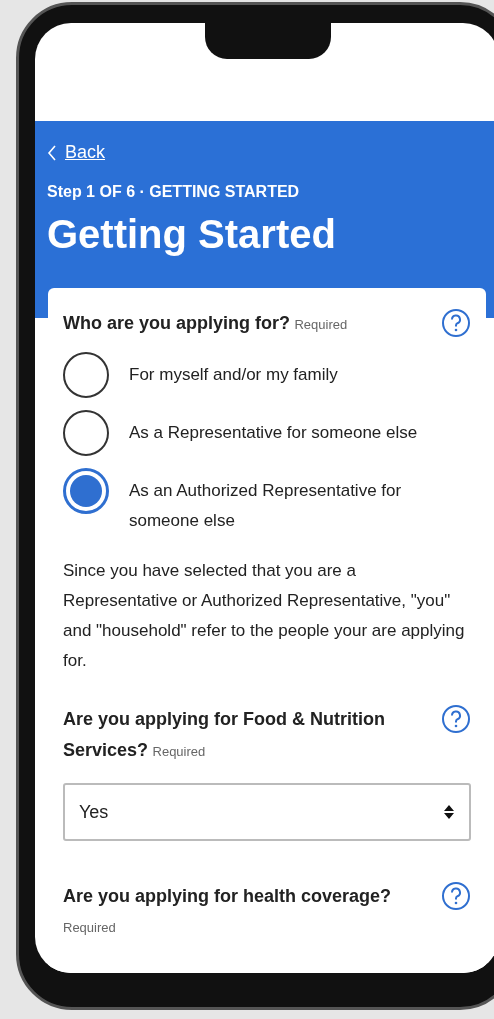 This screenshot has width=494, height=1019. Describe the element at coordinates (264, 616) in the screenshot. I see `info-text: Since you have selected that you are a Representative or Authorized Representative, "you" and "household" refer to the people your are applying for.` at that location.